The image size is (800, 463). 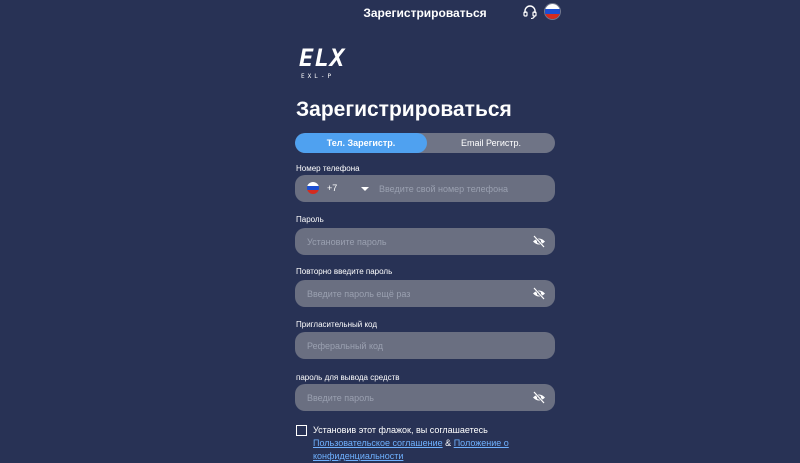 I want to click on tab-email-registration: Email Регистр., so click(x=491, y=143).